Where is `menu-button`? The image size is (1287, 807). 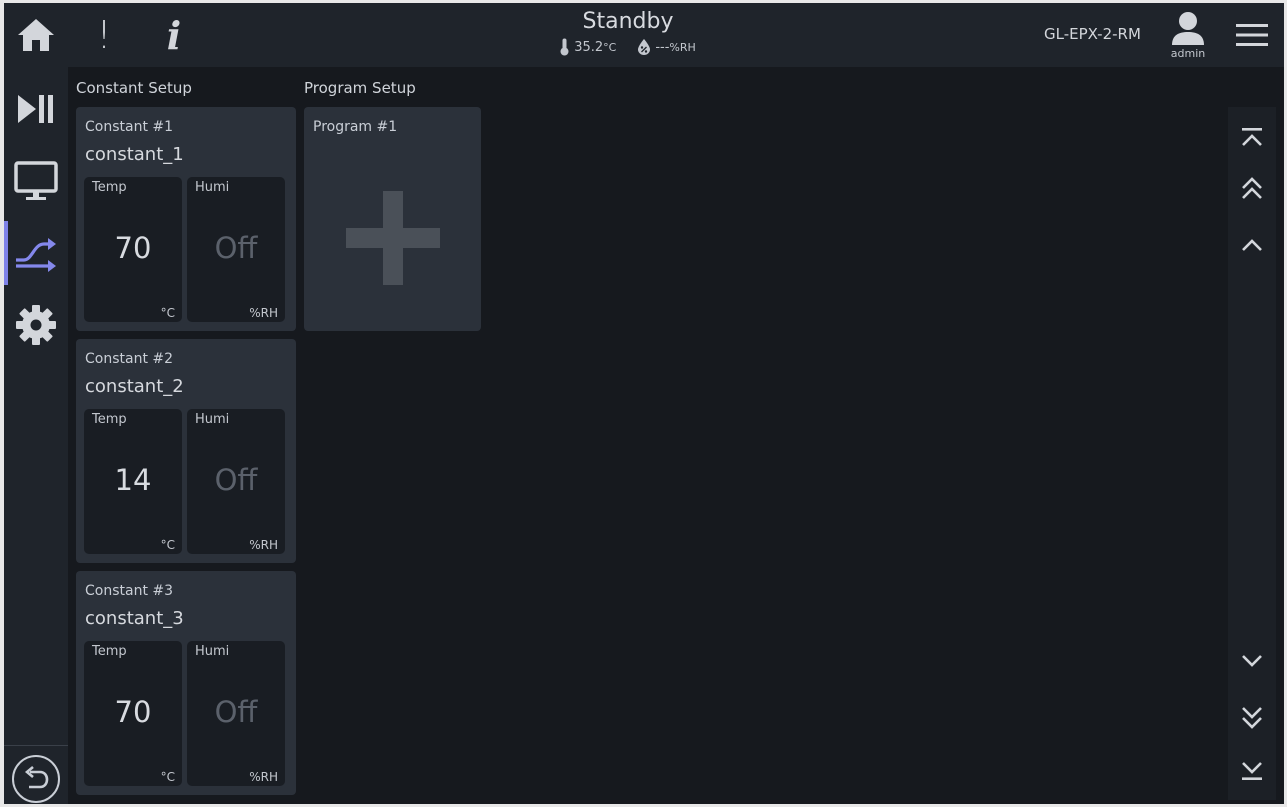
menu-button is located at coordinates (1252, 35).